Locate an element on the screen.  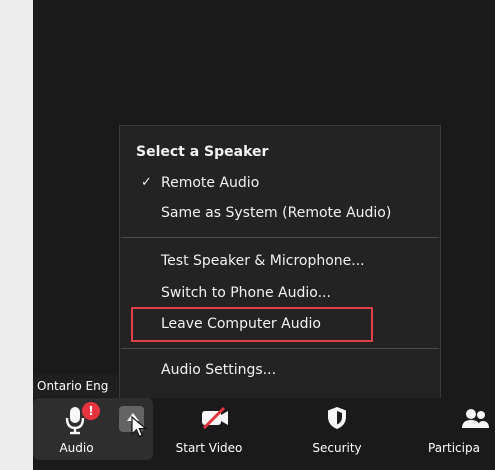
participants-label: Participa is located at coordinates (454, 448).